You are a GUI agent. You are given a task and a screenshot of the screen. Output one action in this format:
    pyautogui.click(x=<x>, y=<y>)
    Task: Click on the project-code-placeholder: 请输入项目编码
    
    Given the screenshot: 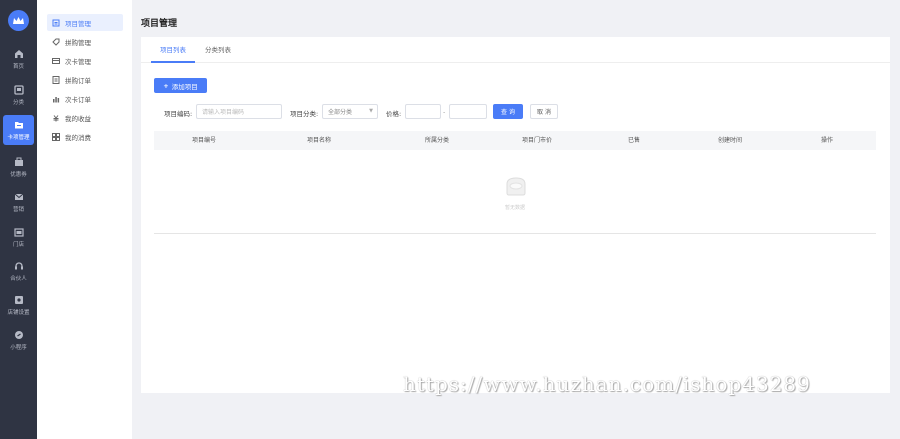 What is the action you would take?
    pyautogui.click(x=223, y=112)
    